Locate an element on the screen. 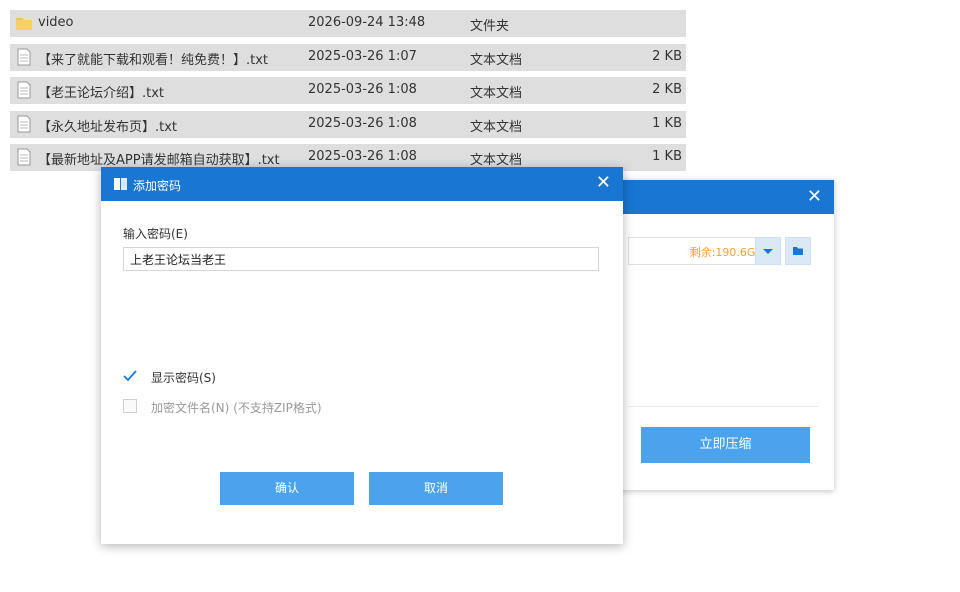 This screenshot has width=960, height=592. file-name: 【最新地址及APP请发邮箱自动获取】.txt is located at coordinates (159, 160).